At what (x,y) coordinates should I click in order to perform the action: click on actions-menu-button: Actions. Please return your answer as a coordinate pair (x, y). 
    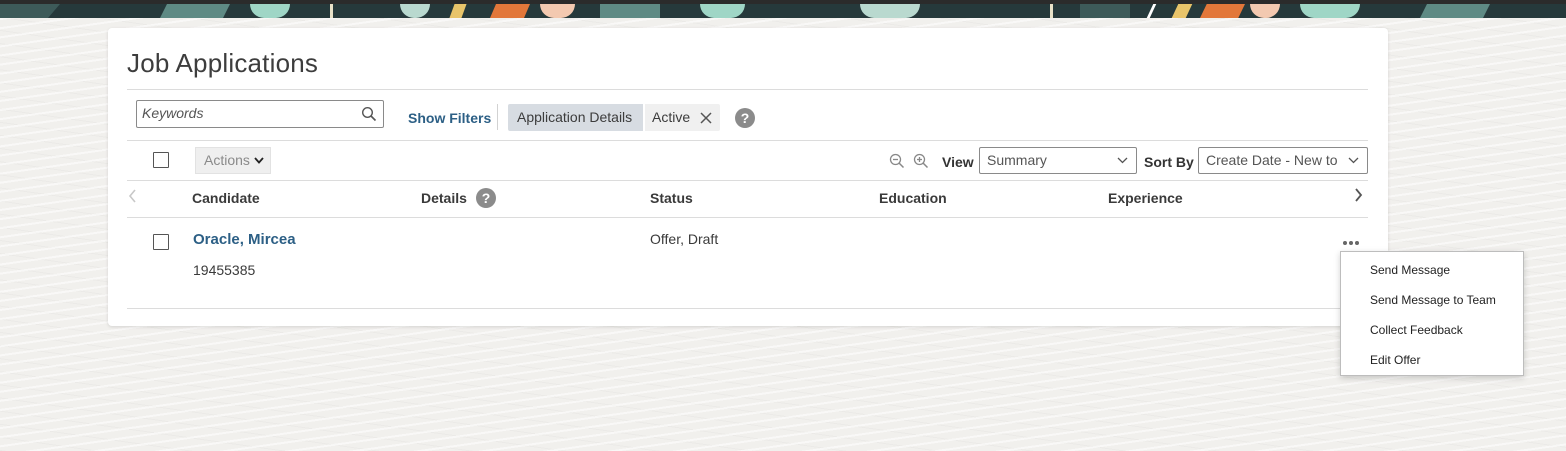
    Looking at the image, I should click on (233, 160).